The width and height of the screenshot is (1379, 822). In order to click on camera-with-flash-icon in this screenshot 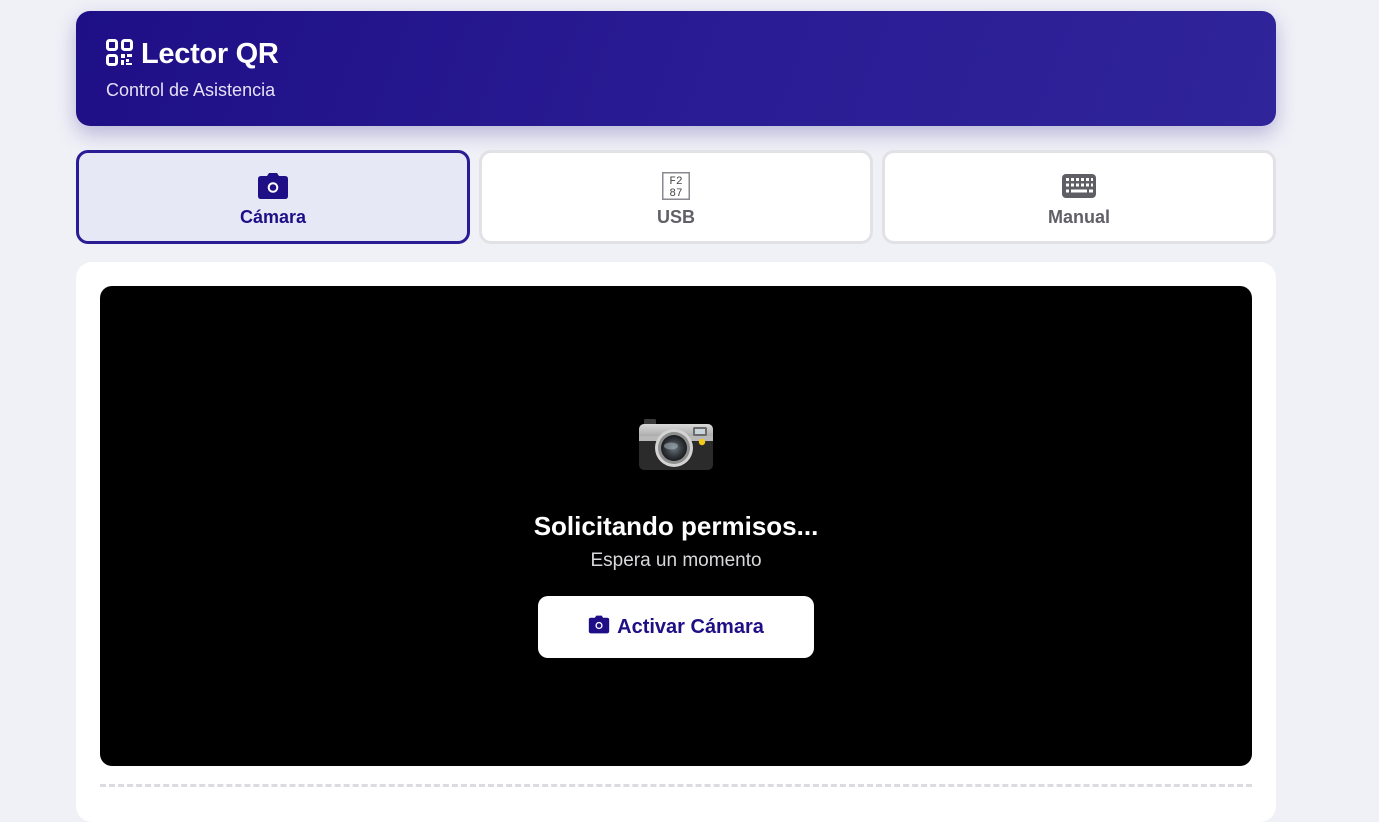, I will do `click(676, 446)`.